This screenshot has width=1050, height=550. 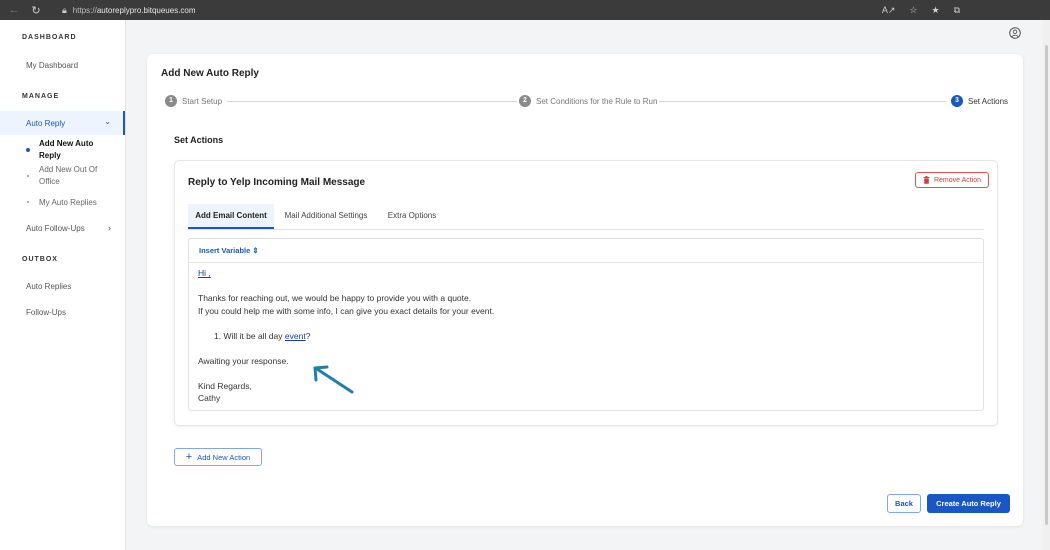 I want to click on plus-icon: +, so click(x=189, y=456).